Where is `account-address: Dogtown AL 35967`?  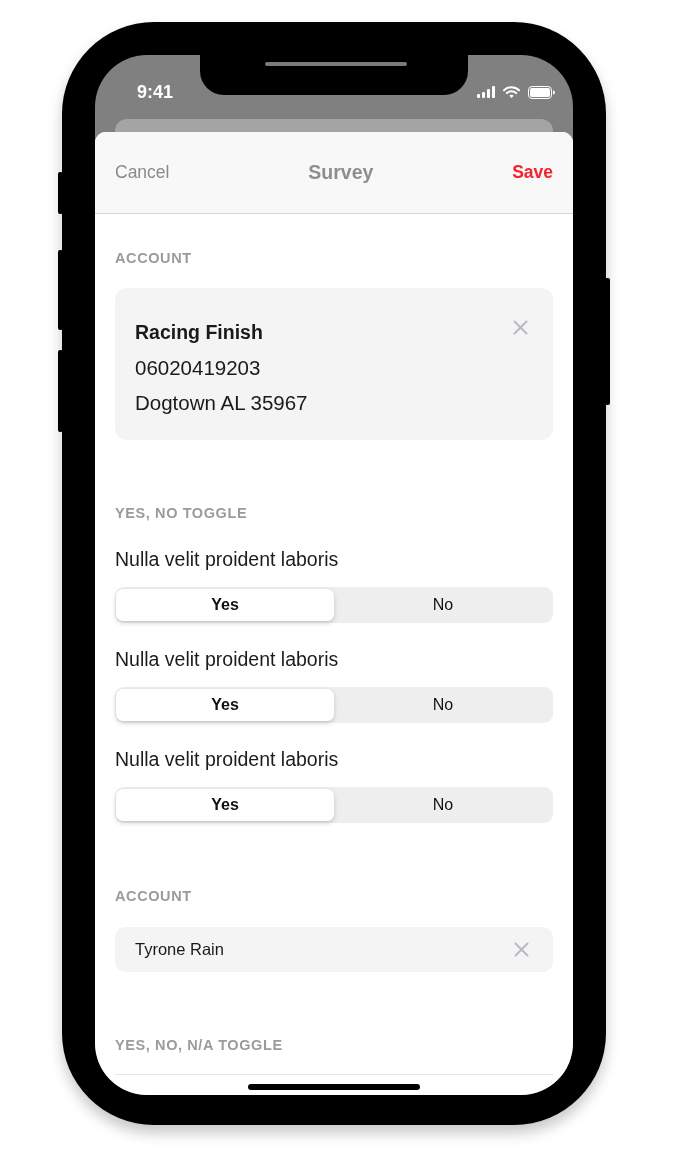
account-address: Dogtown AL 35967 is located at coordinates (222, 403).